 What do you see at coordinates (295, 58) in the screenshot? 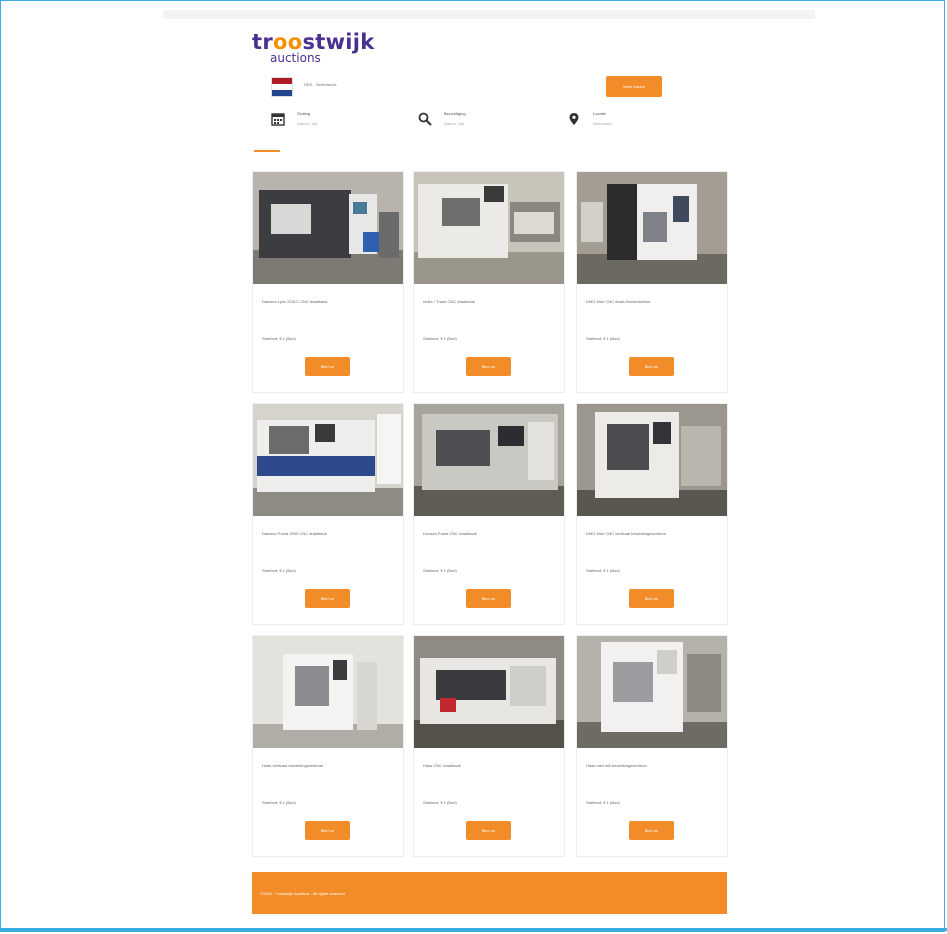
I see `logo-subtitle: auctions` at bounding box center [295, 58].